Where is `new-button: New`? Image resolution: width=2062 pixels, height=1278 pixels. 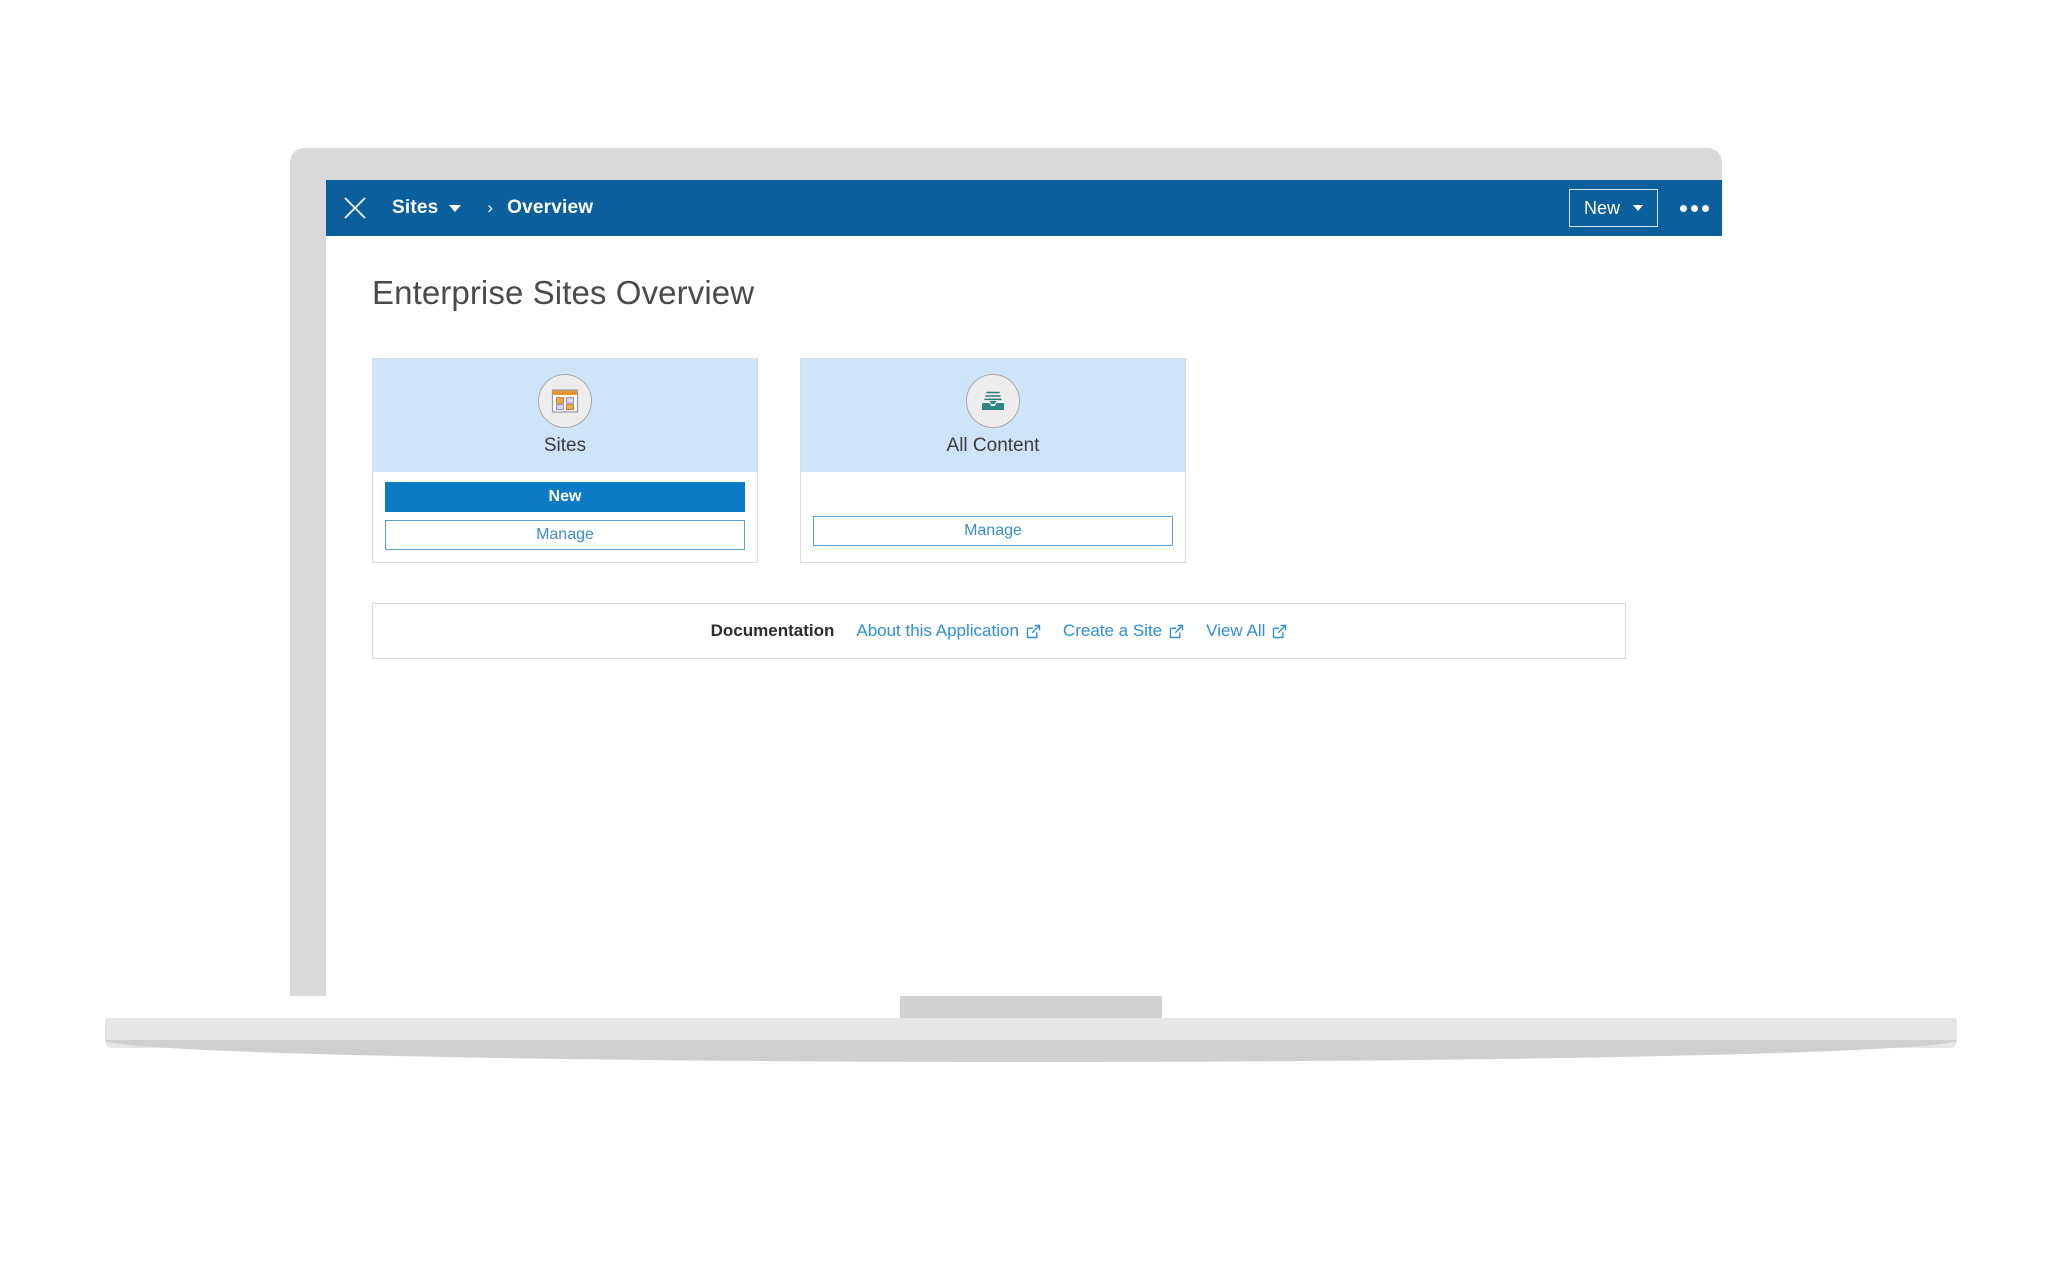 new-button: New is located at coordinates (1613, 208).